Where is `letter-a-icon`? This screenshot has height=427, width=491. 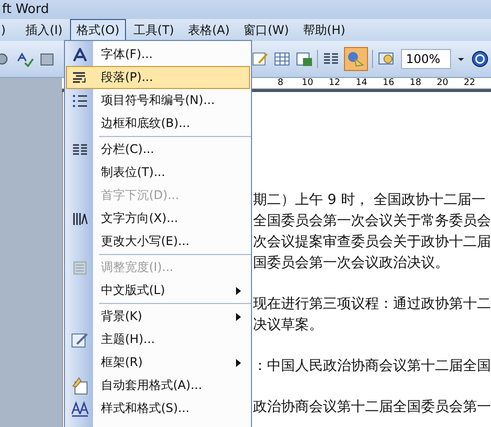
letter-a-icon is located at coordinates (80, 55).